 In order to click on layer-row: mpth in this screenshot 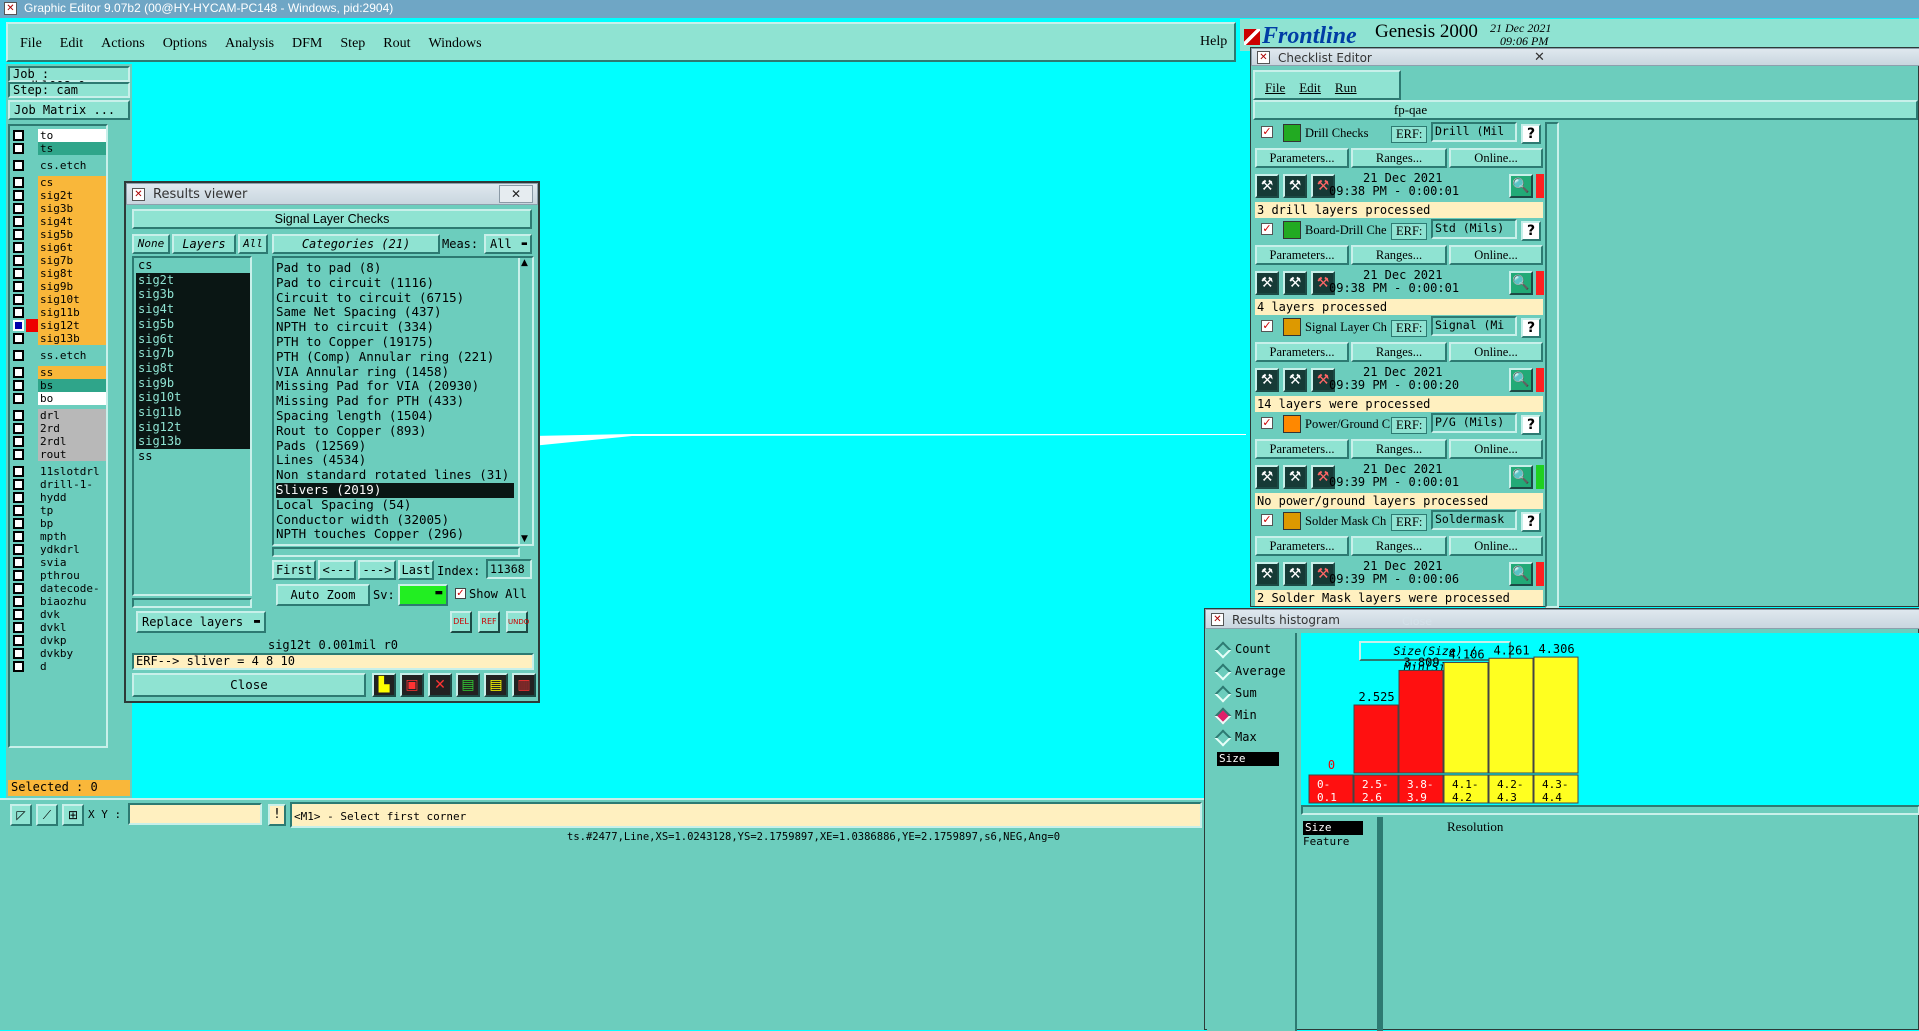, I will do `click(59, 536)`.